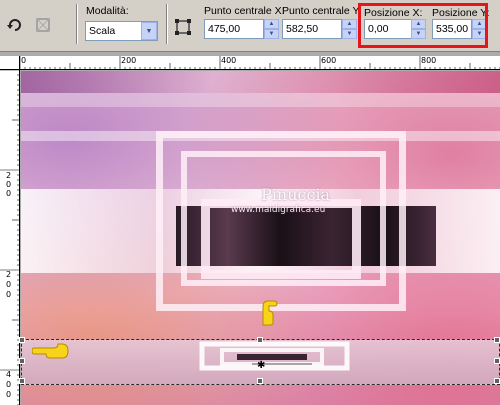  What do you see at coordinates (302, 29) in the screenshot?
I see `center-y-value: 582,50` at bounding box center [302, 29].